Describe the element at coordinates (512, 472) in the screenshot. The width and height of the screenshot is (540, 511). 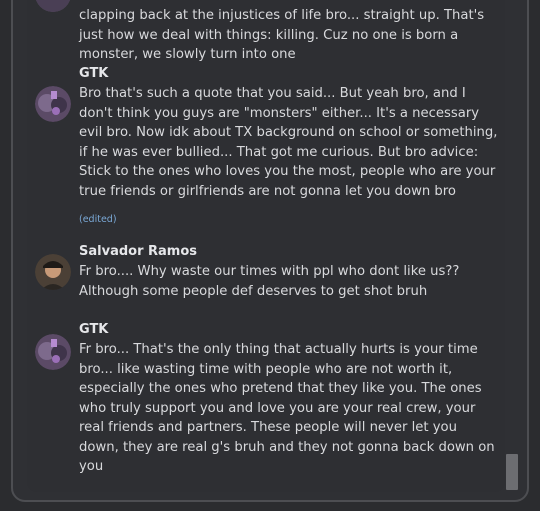
I see `scrollbar-thumb` at that location.